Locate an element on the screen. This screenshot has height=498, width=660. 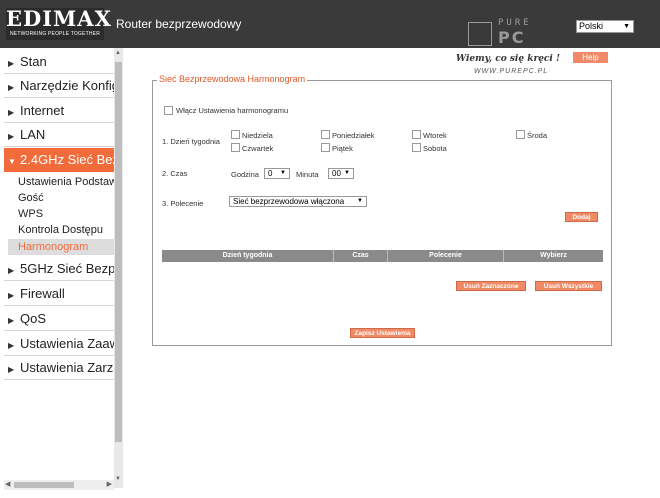
sidebar-item-label: Narzędzie Konfig is located at coordinates (67, 85).